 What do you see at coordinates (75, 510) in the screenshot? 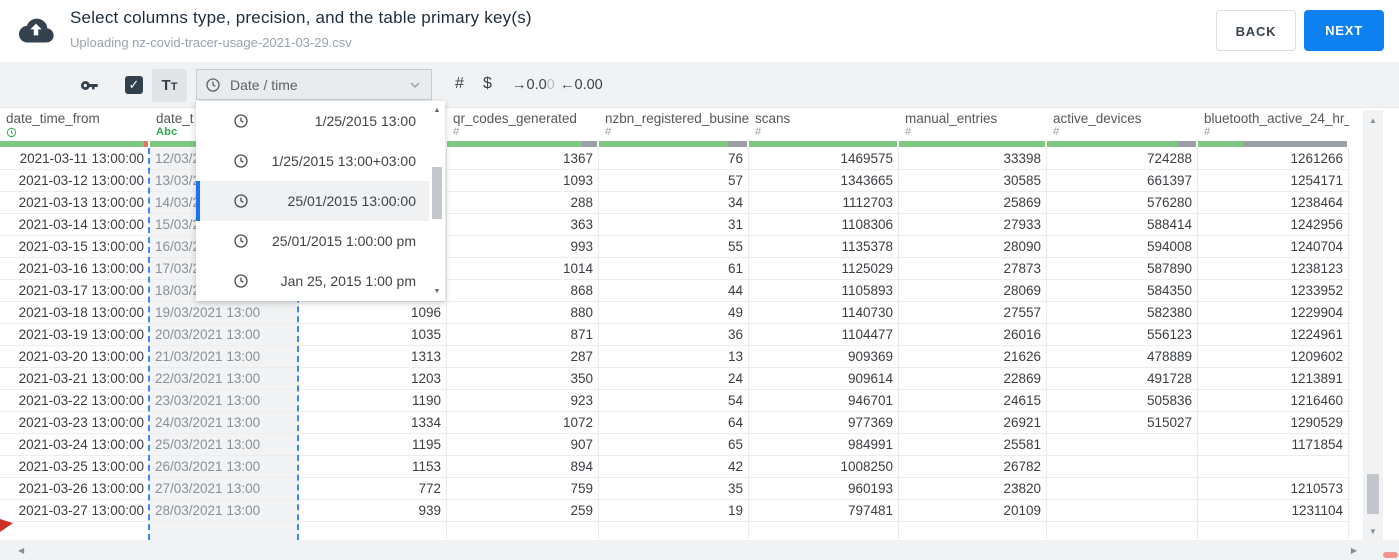
I see `table-cell: 2021-03-27 13:00:00` at bounding box center [75, 510].